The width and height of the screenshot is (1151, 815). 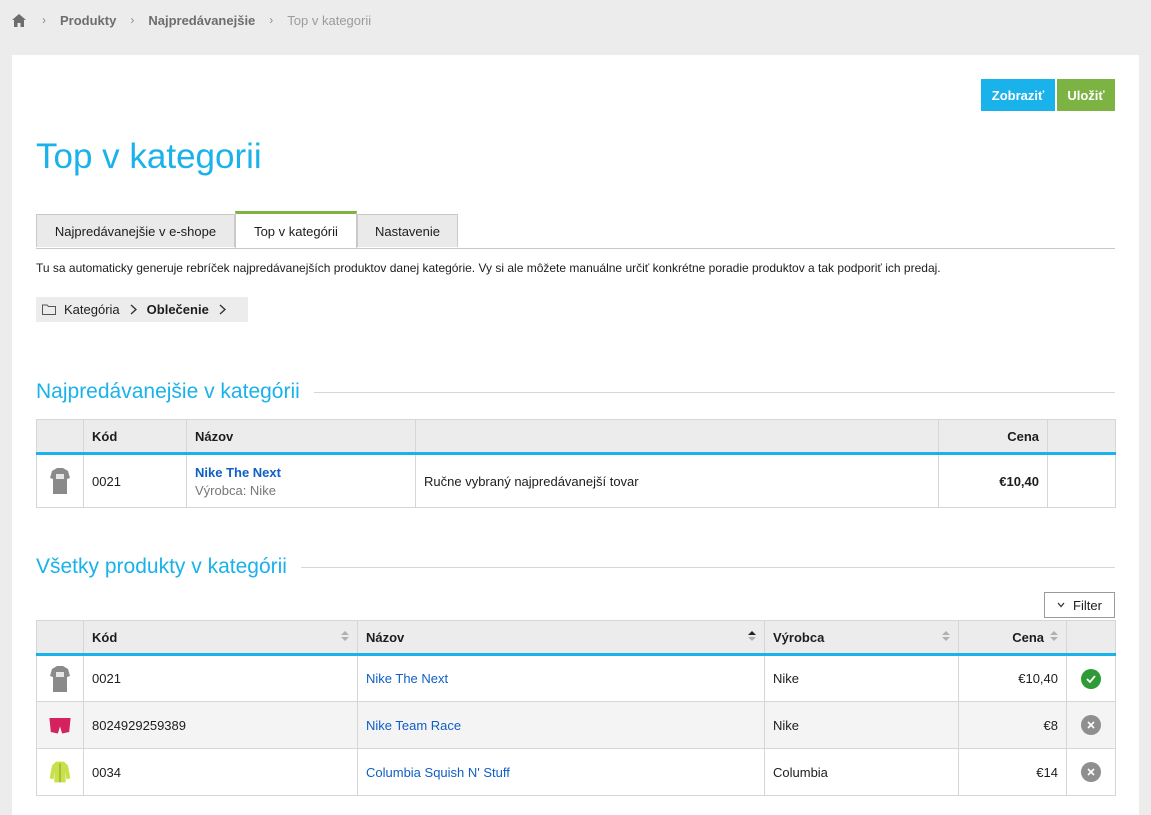 I want to click on product-code: 0034, so click(x=220, y=772).